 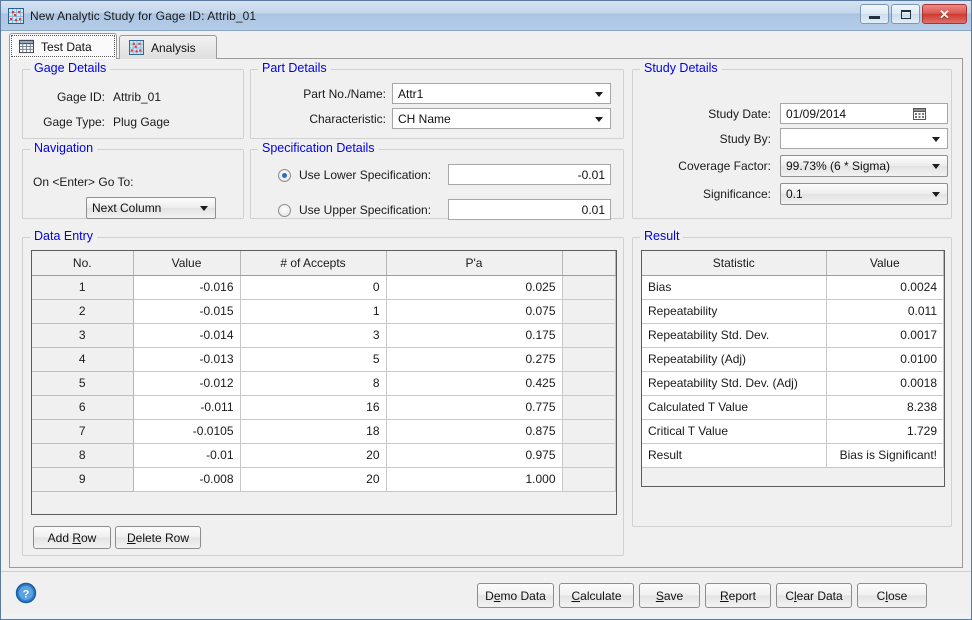 What do you see at coordinates (529, 174) in the screenshot?
I see `lower-specification-input: -0.01` at bounding box center [529, 174].